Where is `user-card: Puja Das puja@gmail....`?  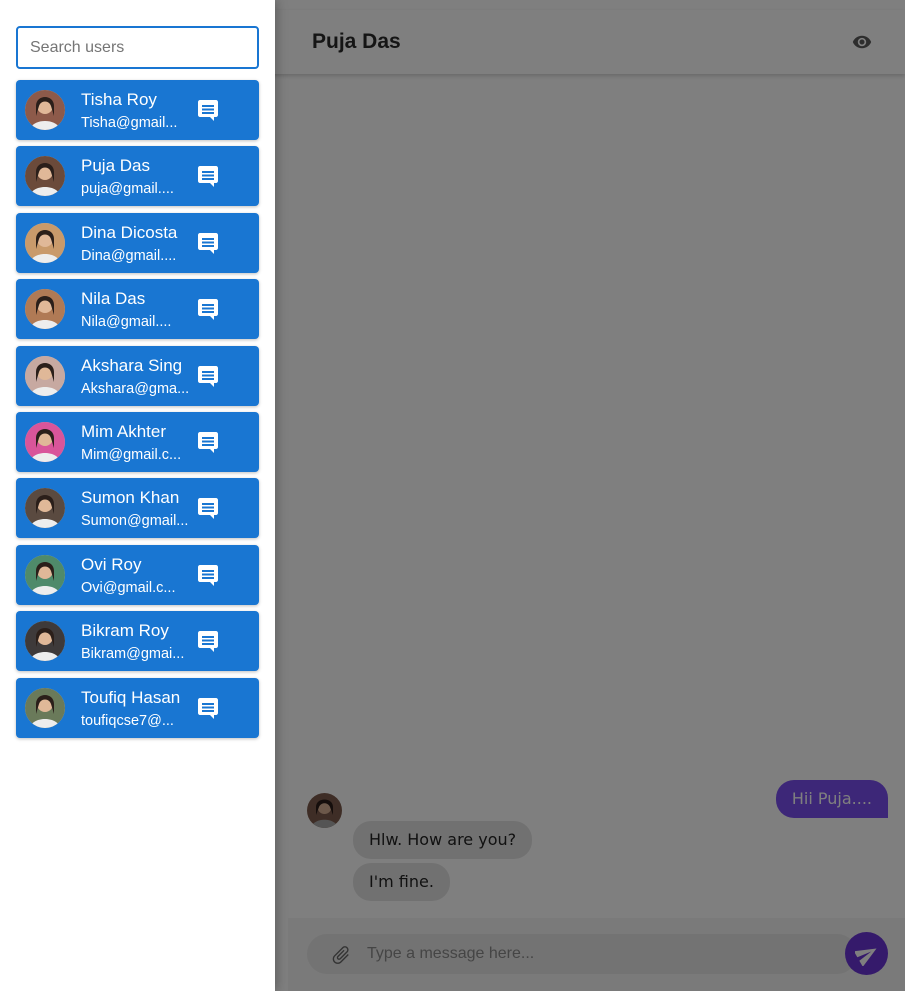
user-card: Puja Das puja@gmail.... is located at coordinates (137, 176).